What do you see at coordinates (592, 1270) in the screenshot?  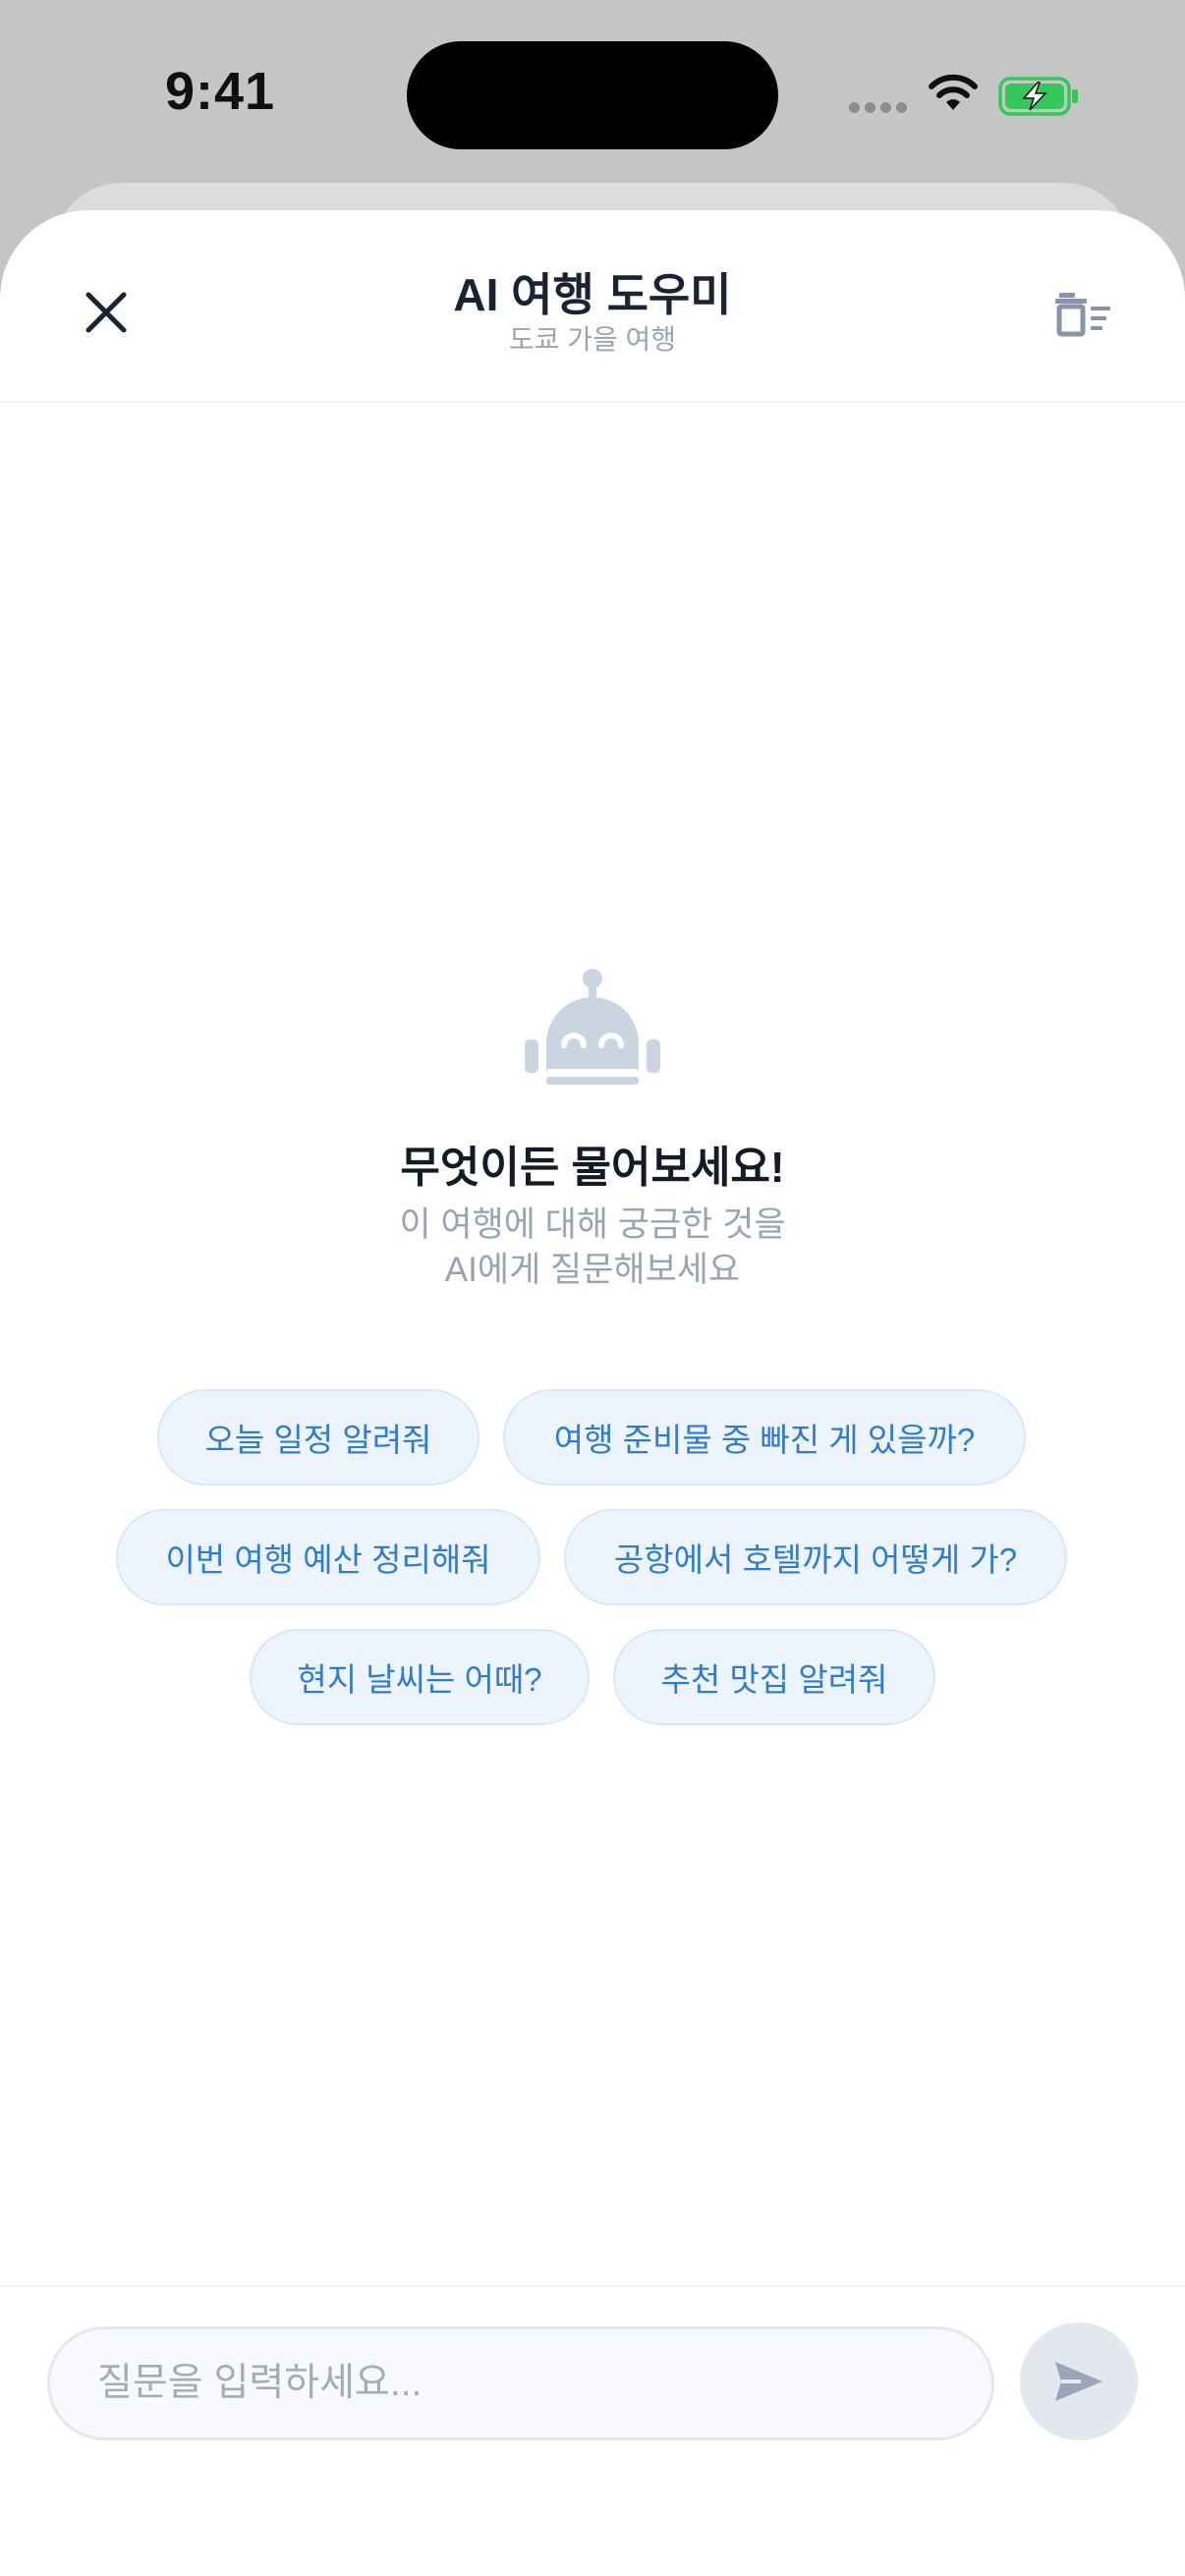 I see `empty-state-desc-line2: AI에게 질문해보세요` at bounding box center [592, 1270].